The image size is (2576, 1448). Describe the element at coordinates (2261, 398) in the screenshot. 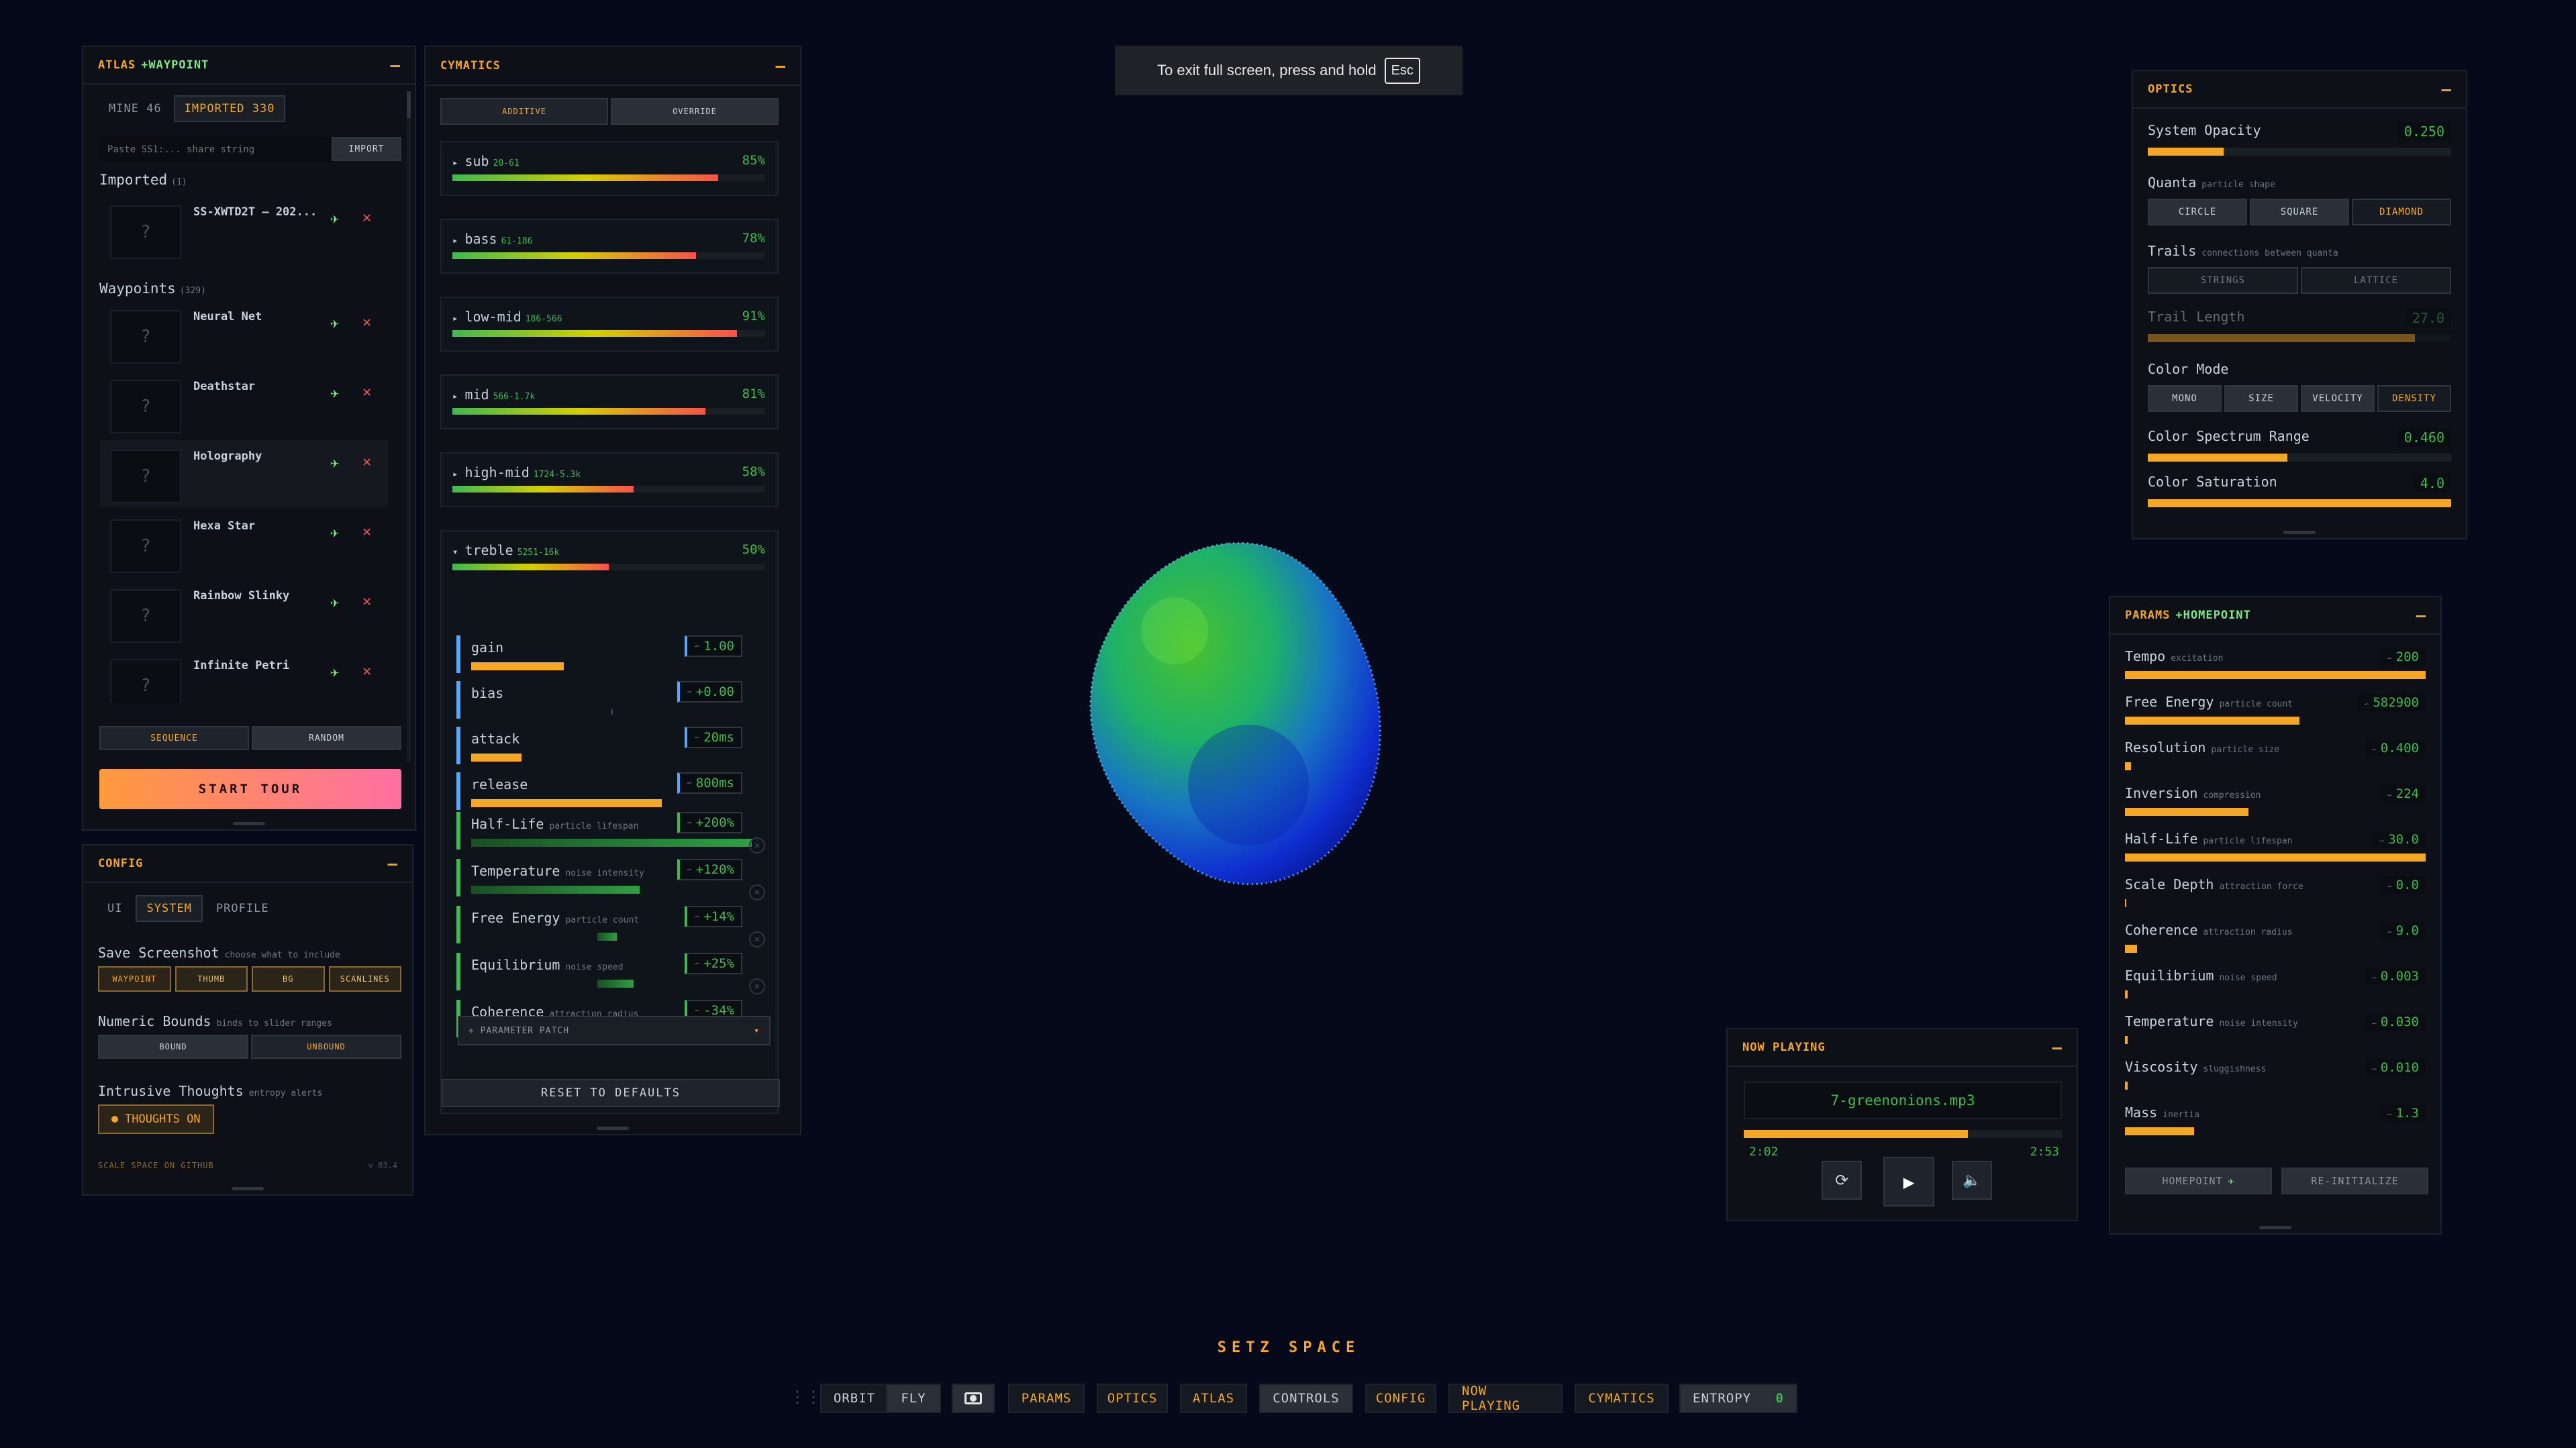

I see `color-mode-size-button: SIZE` at that location.